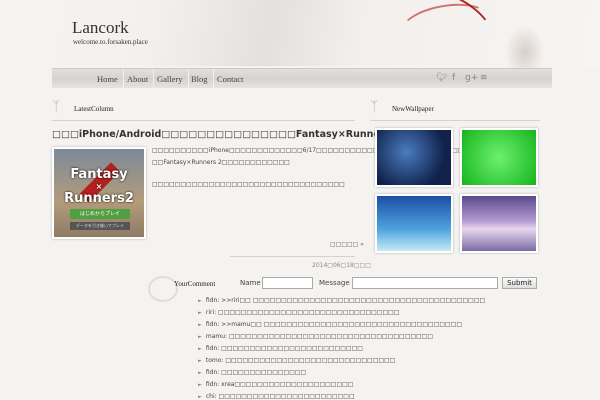  Describe the element at coordinates (347, 244) in the screenshot. I see `read-more-link: □□□□□ »` at that location.